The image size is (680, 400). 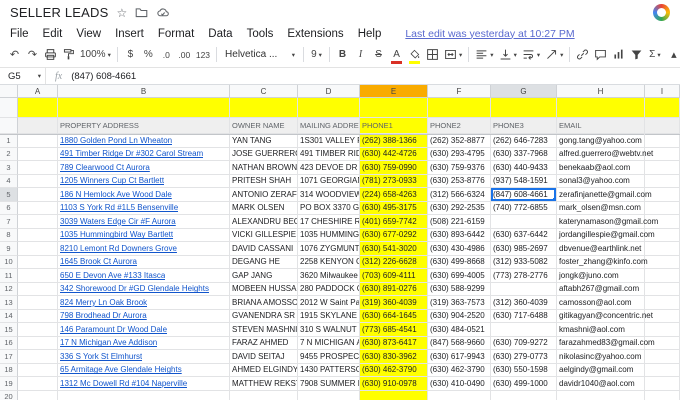 What do you see at coordinates (484, 55) in the screenshot?
I see `horizontal-align-button: ▾` at bounding box center [484, 55].